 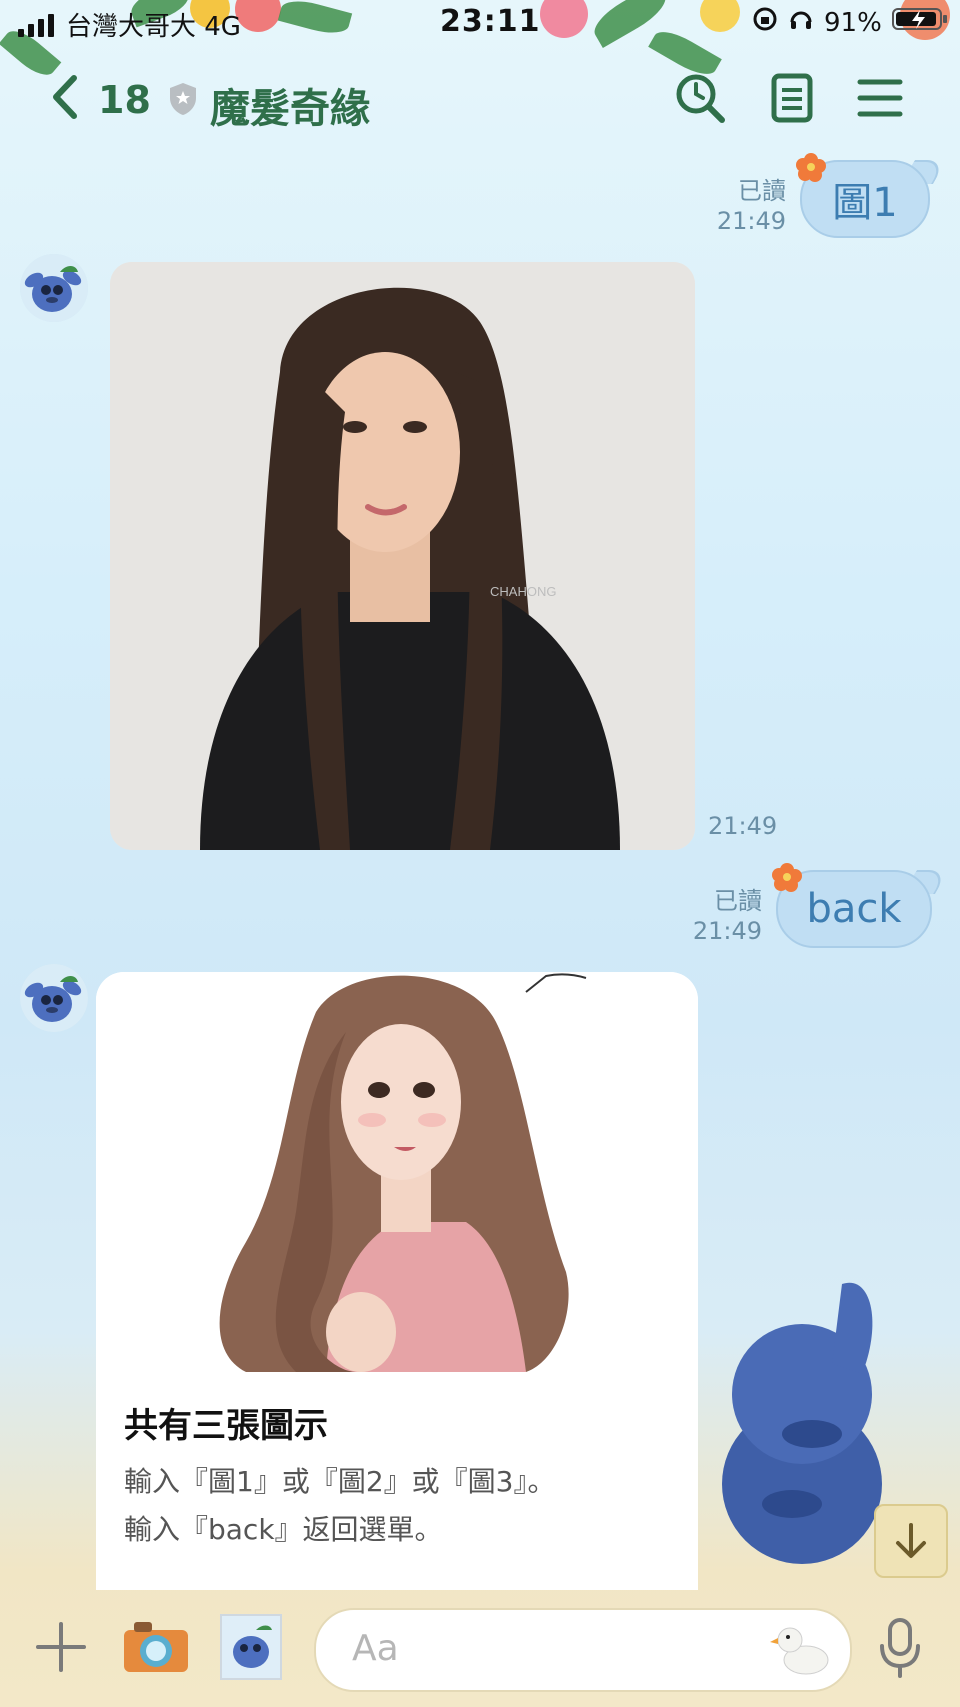 I want to click on unread-count: 18, so click(x=124, y=100).